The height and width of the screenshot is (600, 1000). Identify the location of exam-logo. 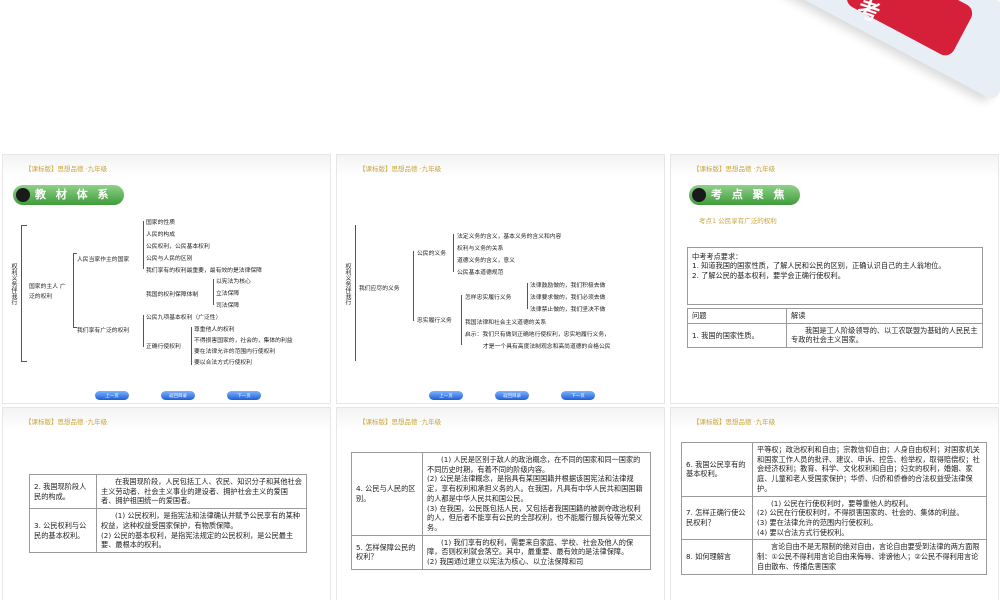
(891, 51).